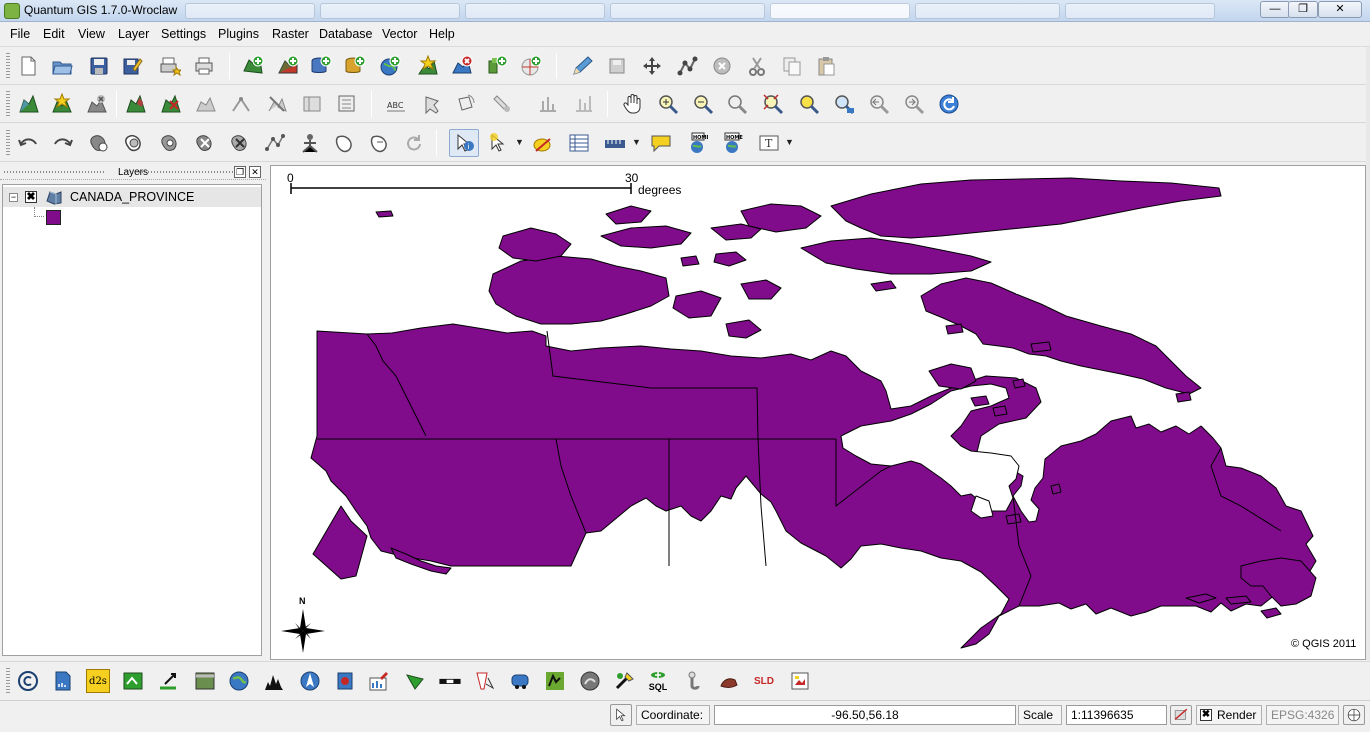 This screenshot has width=1370, height=732. I want to click on open-project-icon, so click(62, 66).